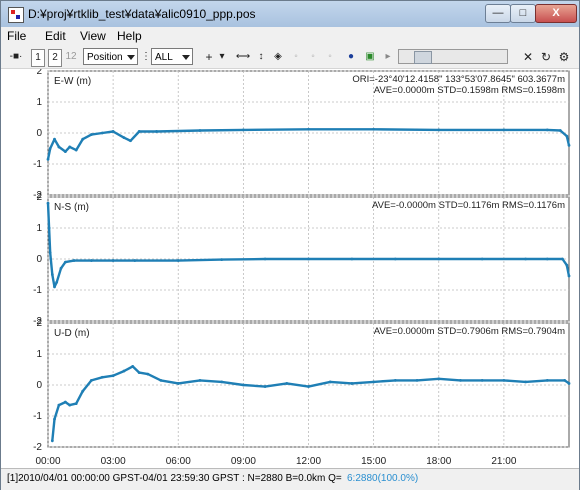 This screenshot has width=580, height=490. Describe the element at coordinates (16, 36) in the screenshot. I see `menu-file: File` at that location.